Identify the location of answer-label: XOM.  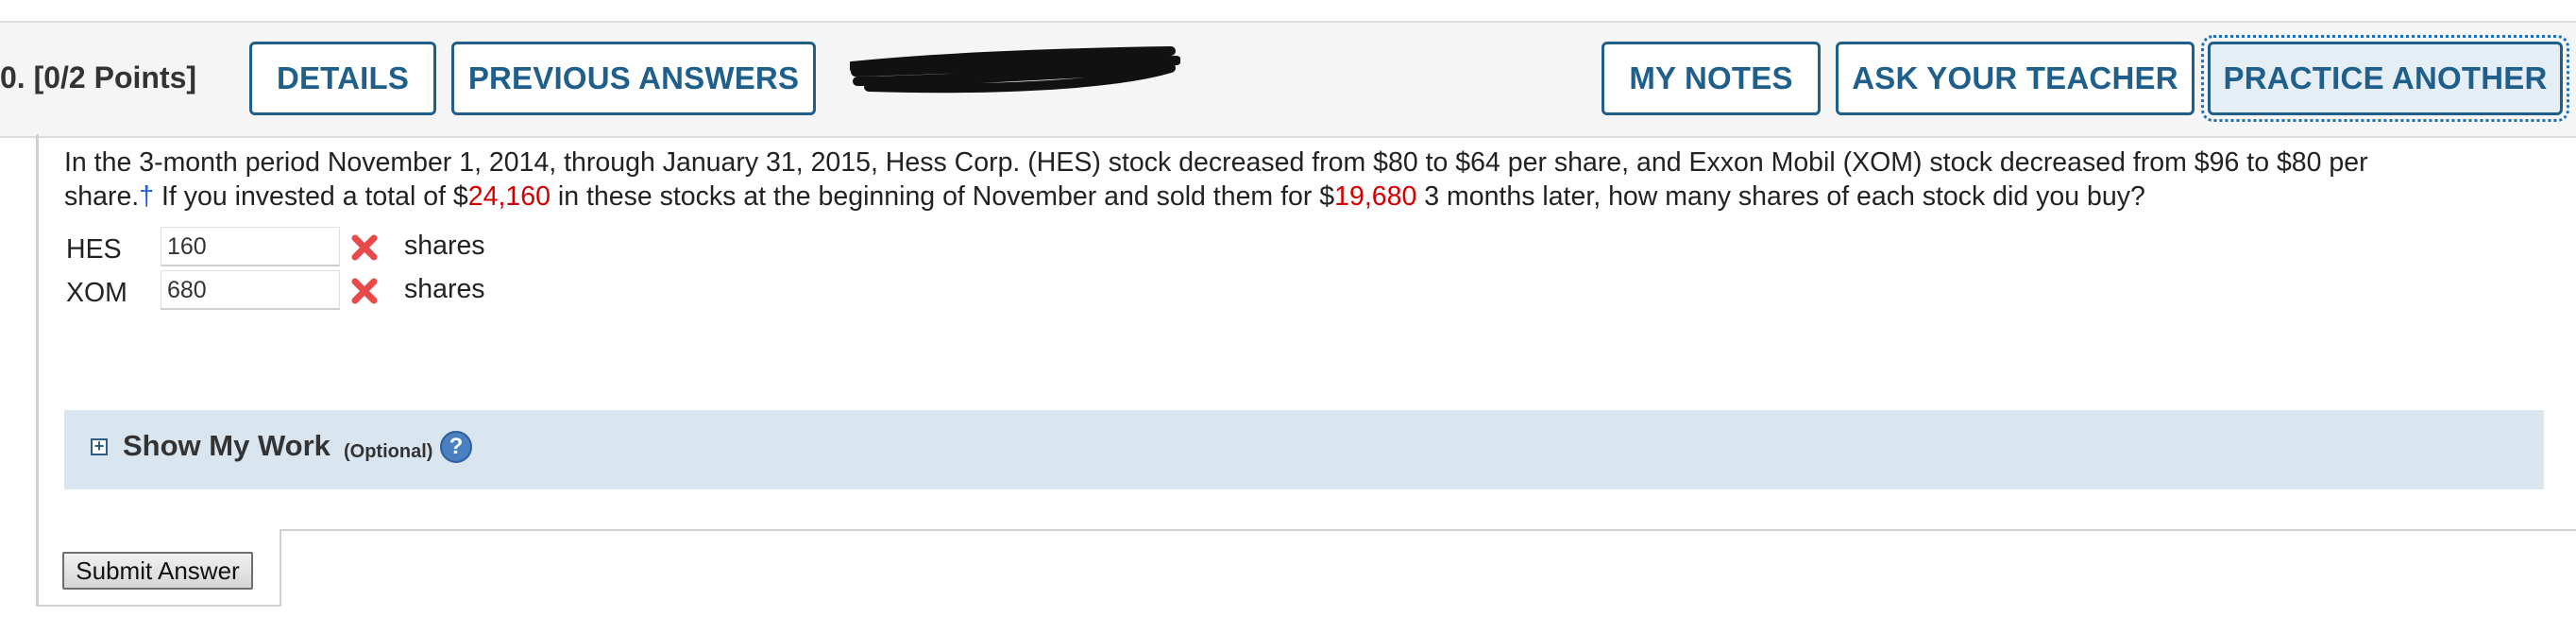
(96, 293).